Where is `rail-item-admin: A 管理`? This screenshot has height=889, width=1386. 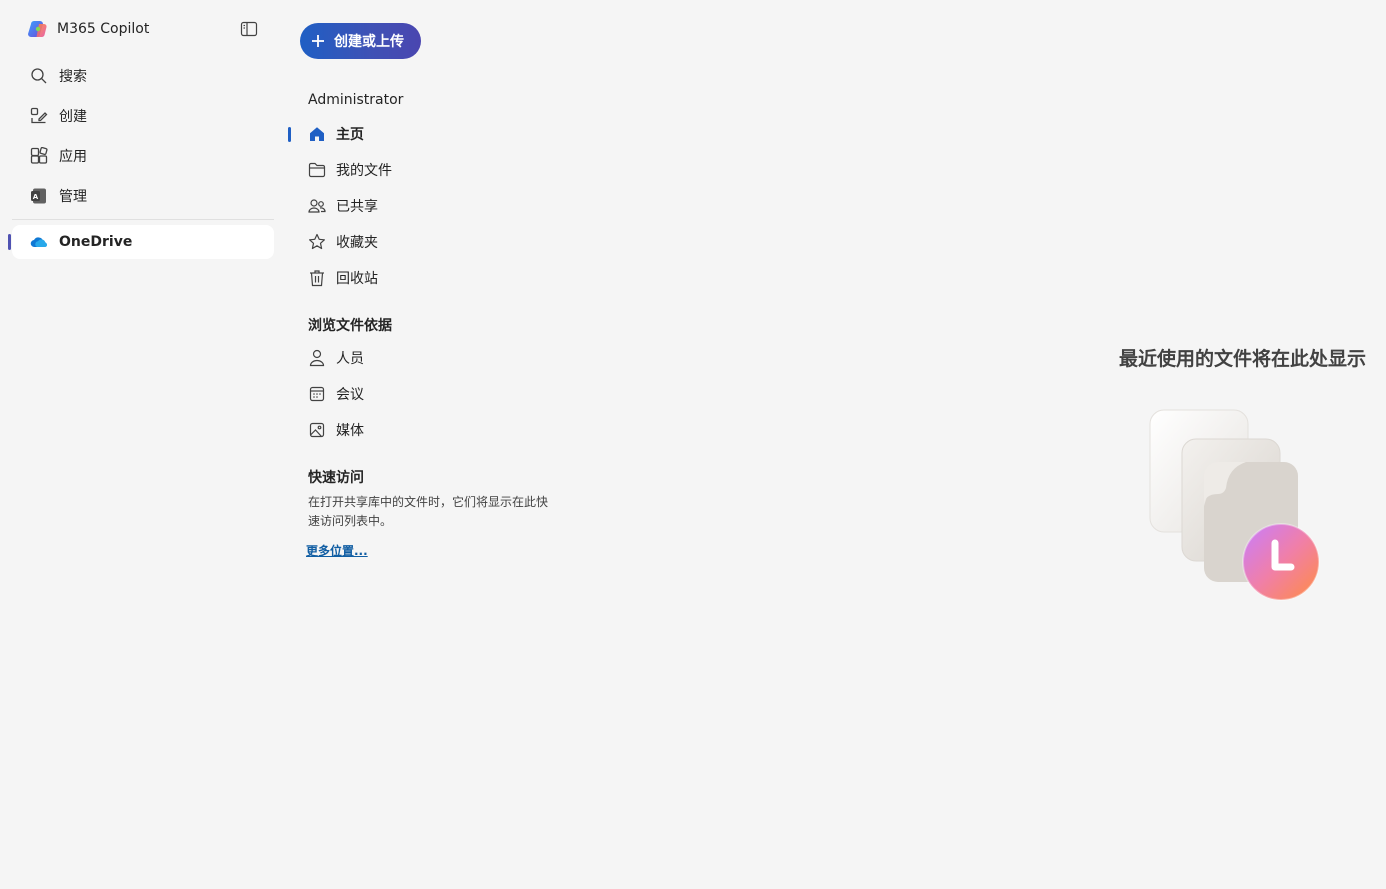
rail-item-admin: A 管理 is located at coordinates (143, 196).